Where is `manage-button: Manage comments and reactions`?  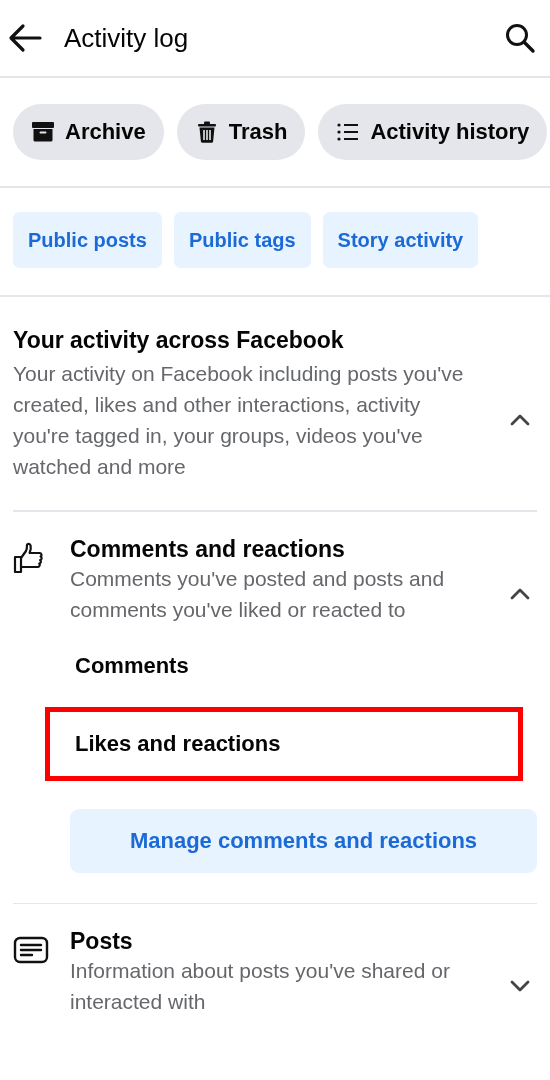 manage-button: Manage comments and reactions is located at coordinates (303, 840).